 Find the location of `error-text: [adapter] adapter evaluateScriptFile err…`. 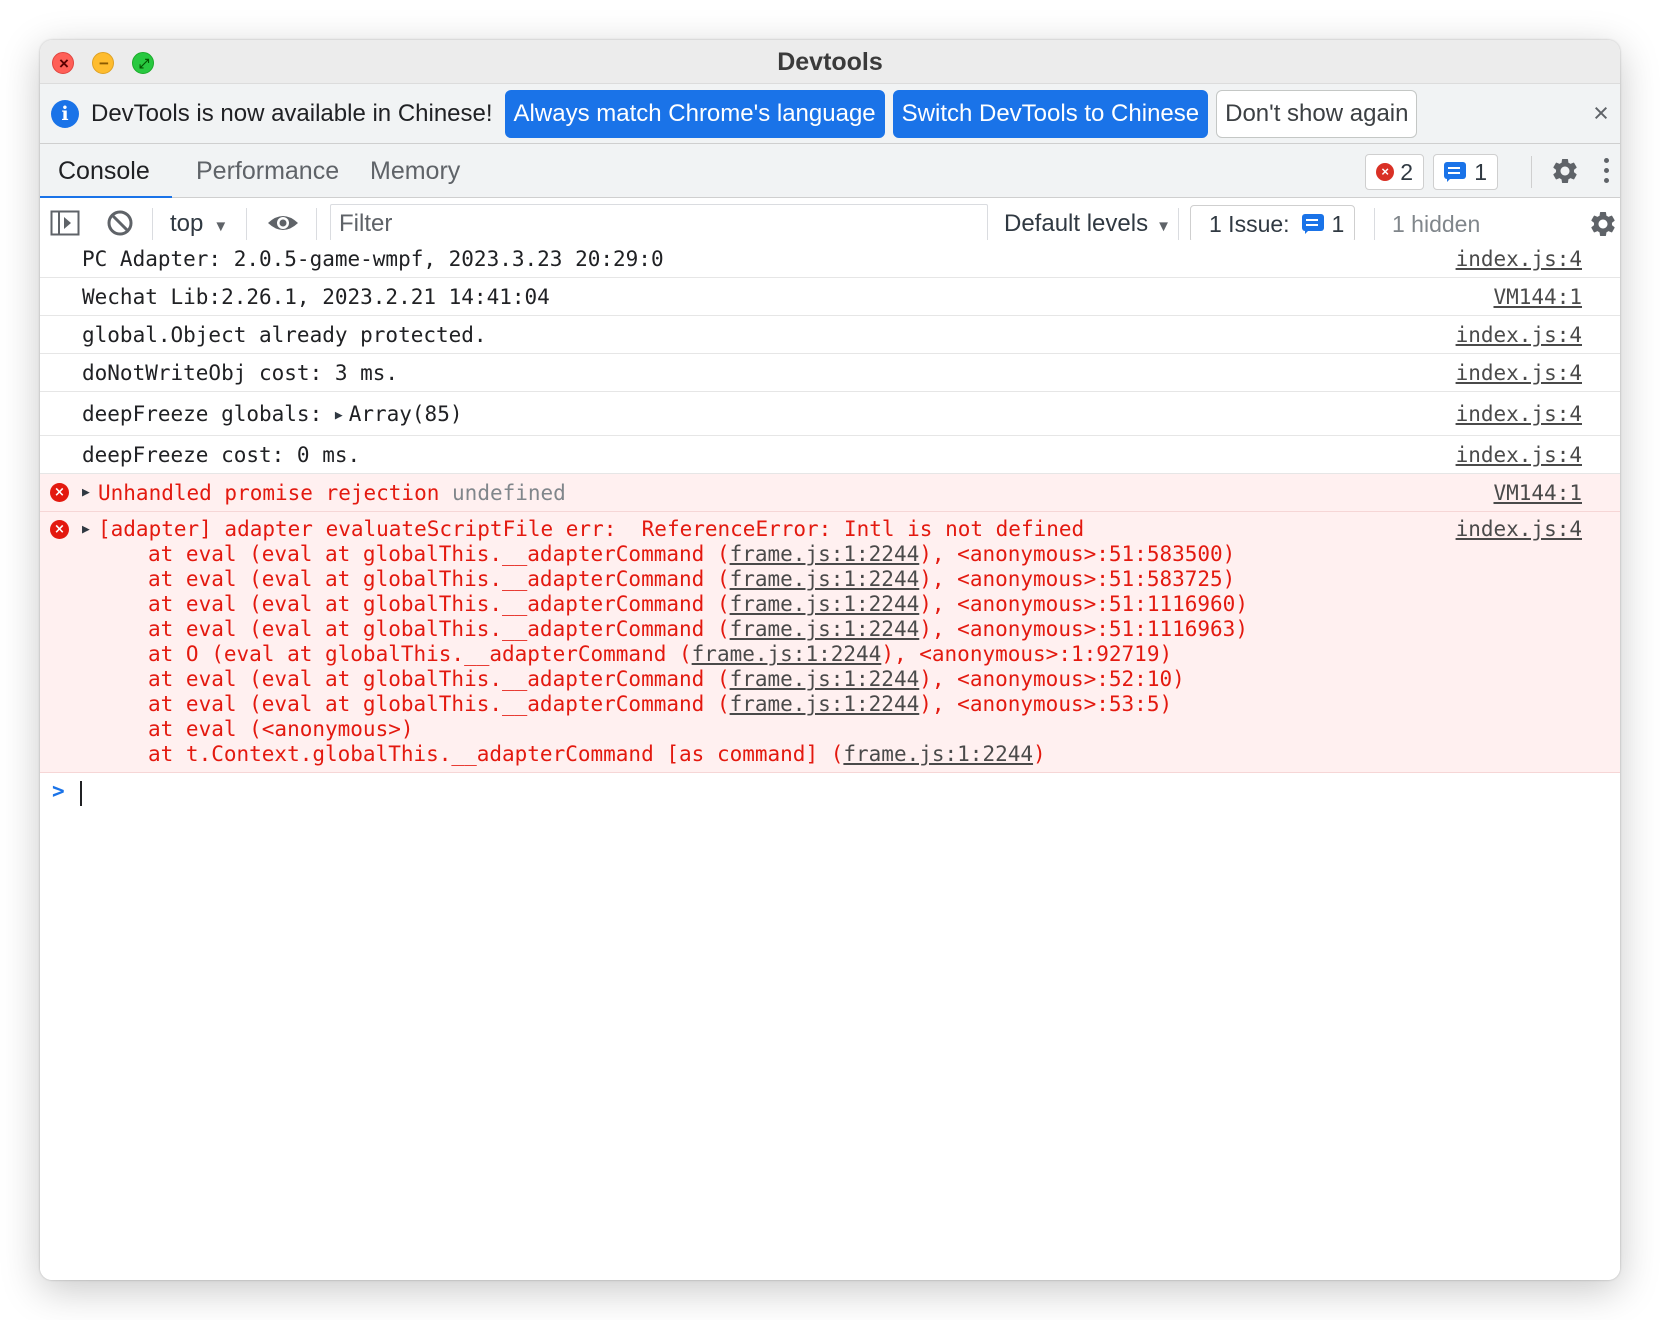

error-text: [adapter] adapter evaluateScriptFile err… is located at coordinates (591, 529).